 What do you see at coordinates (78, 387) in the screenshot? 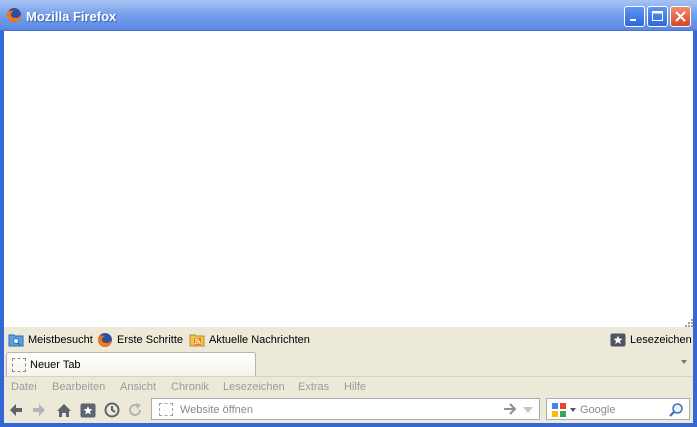
I see `menu-bearbeiten: Bearbeiten` at bounding box center [78, 387].